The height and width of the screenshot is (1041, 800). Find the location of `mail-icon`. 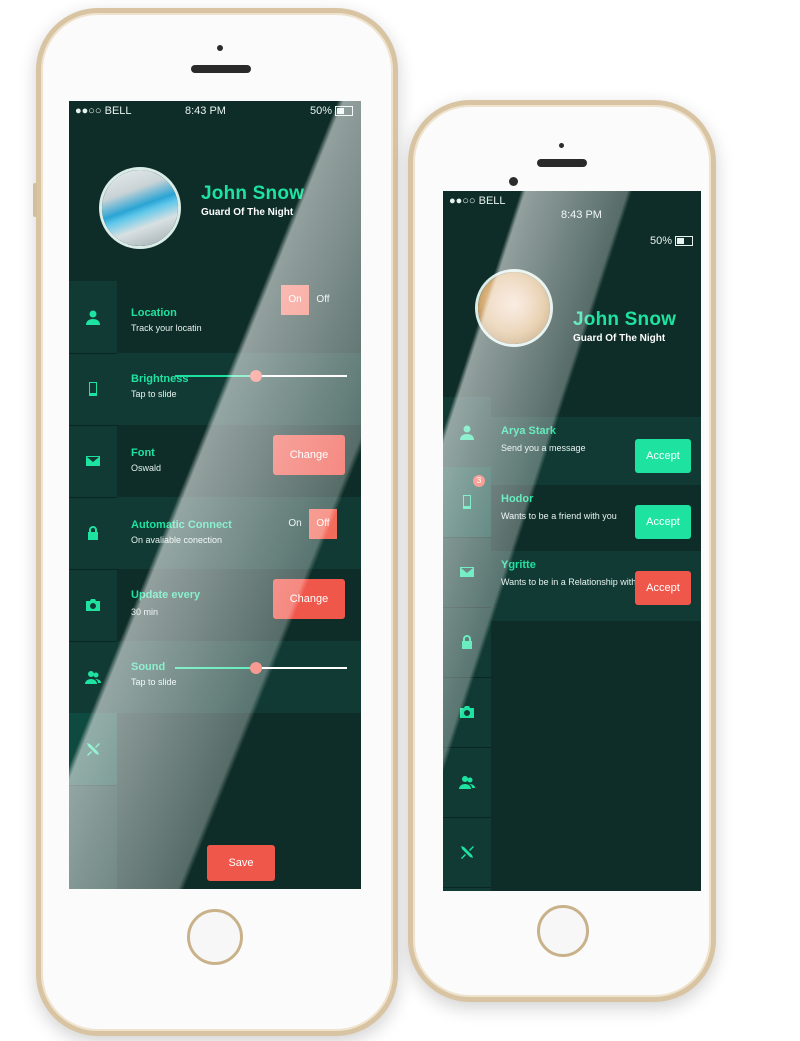

mail-icon is located at coordinates (467, 572).